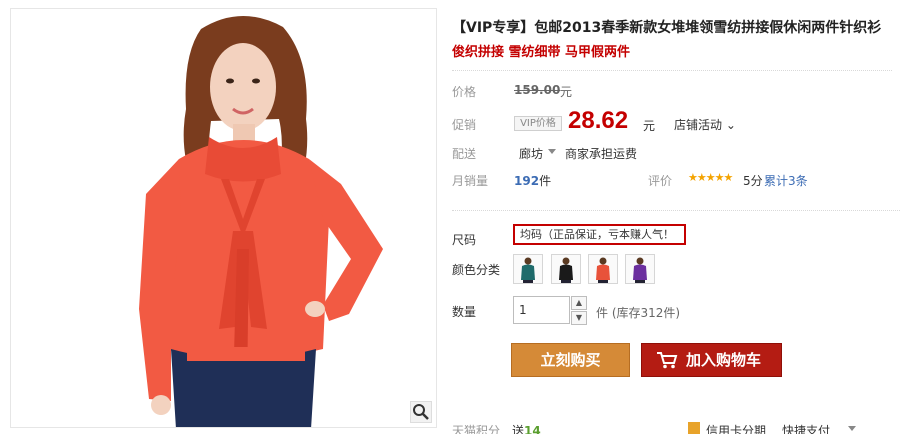 Image resolution: width=900 pixels, height=434 pixels. I want to click on product-title: 【VIP专享】包邮2013春季新款女堆堆领雪纺拼接假休闲两件针织衫, so click(667, 28).